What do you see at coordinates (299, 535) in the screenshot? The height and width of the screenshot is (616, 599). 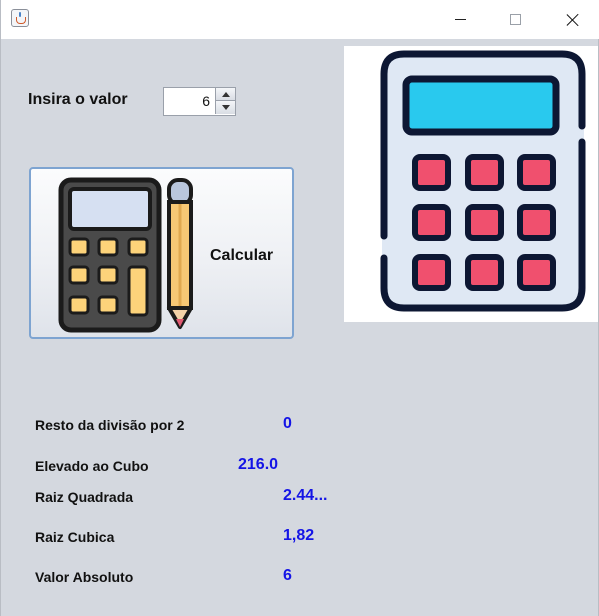 I see `result-value-cube-root: 1,82` at bounding box center [299, 535].